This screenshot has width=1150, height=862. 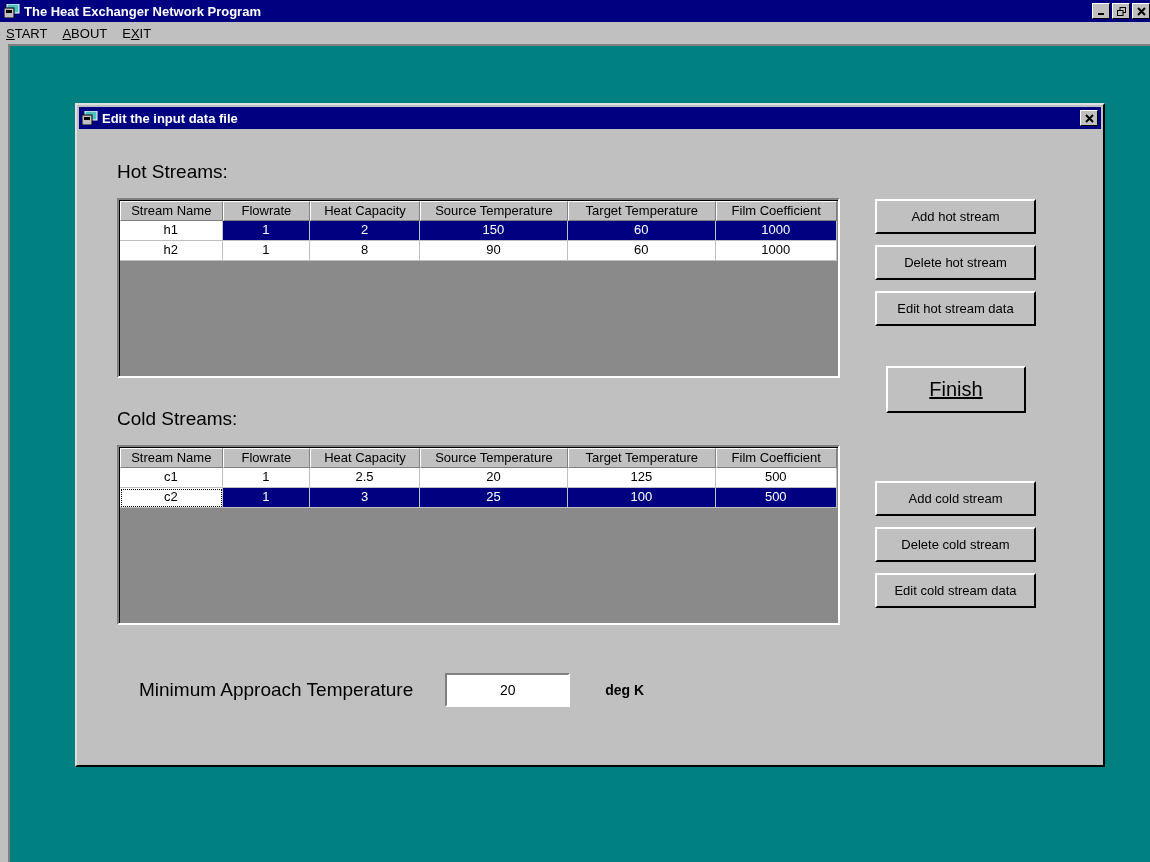 I want to click on table-cell: 90, so click(x=494, y=251).